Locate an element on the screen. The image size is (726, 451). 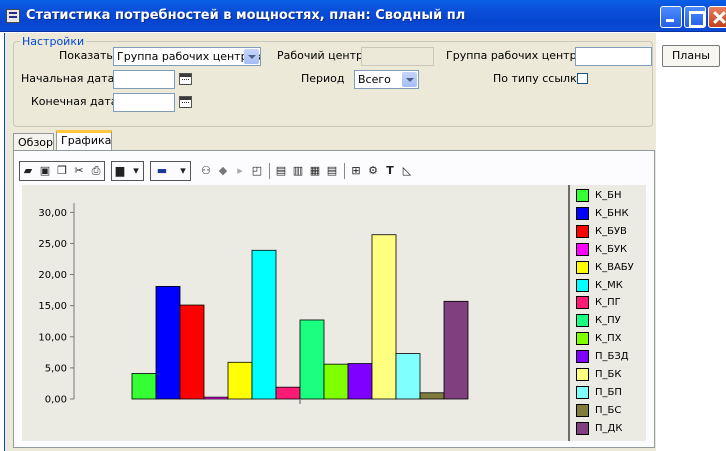
cursor-icon: ▸ is located at coordinates (240, 171).